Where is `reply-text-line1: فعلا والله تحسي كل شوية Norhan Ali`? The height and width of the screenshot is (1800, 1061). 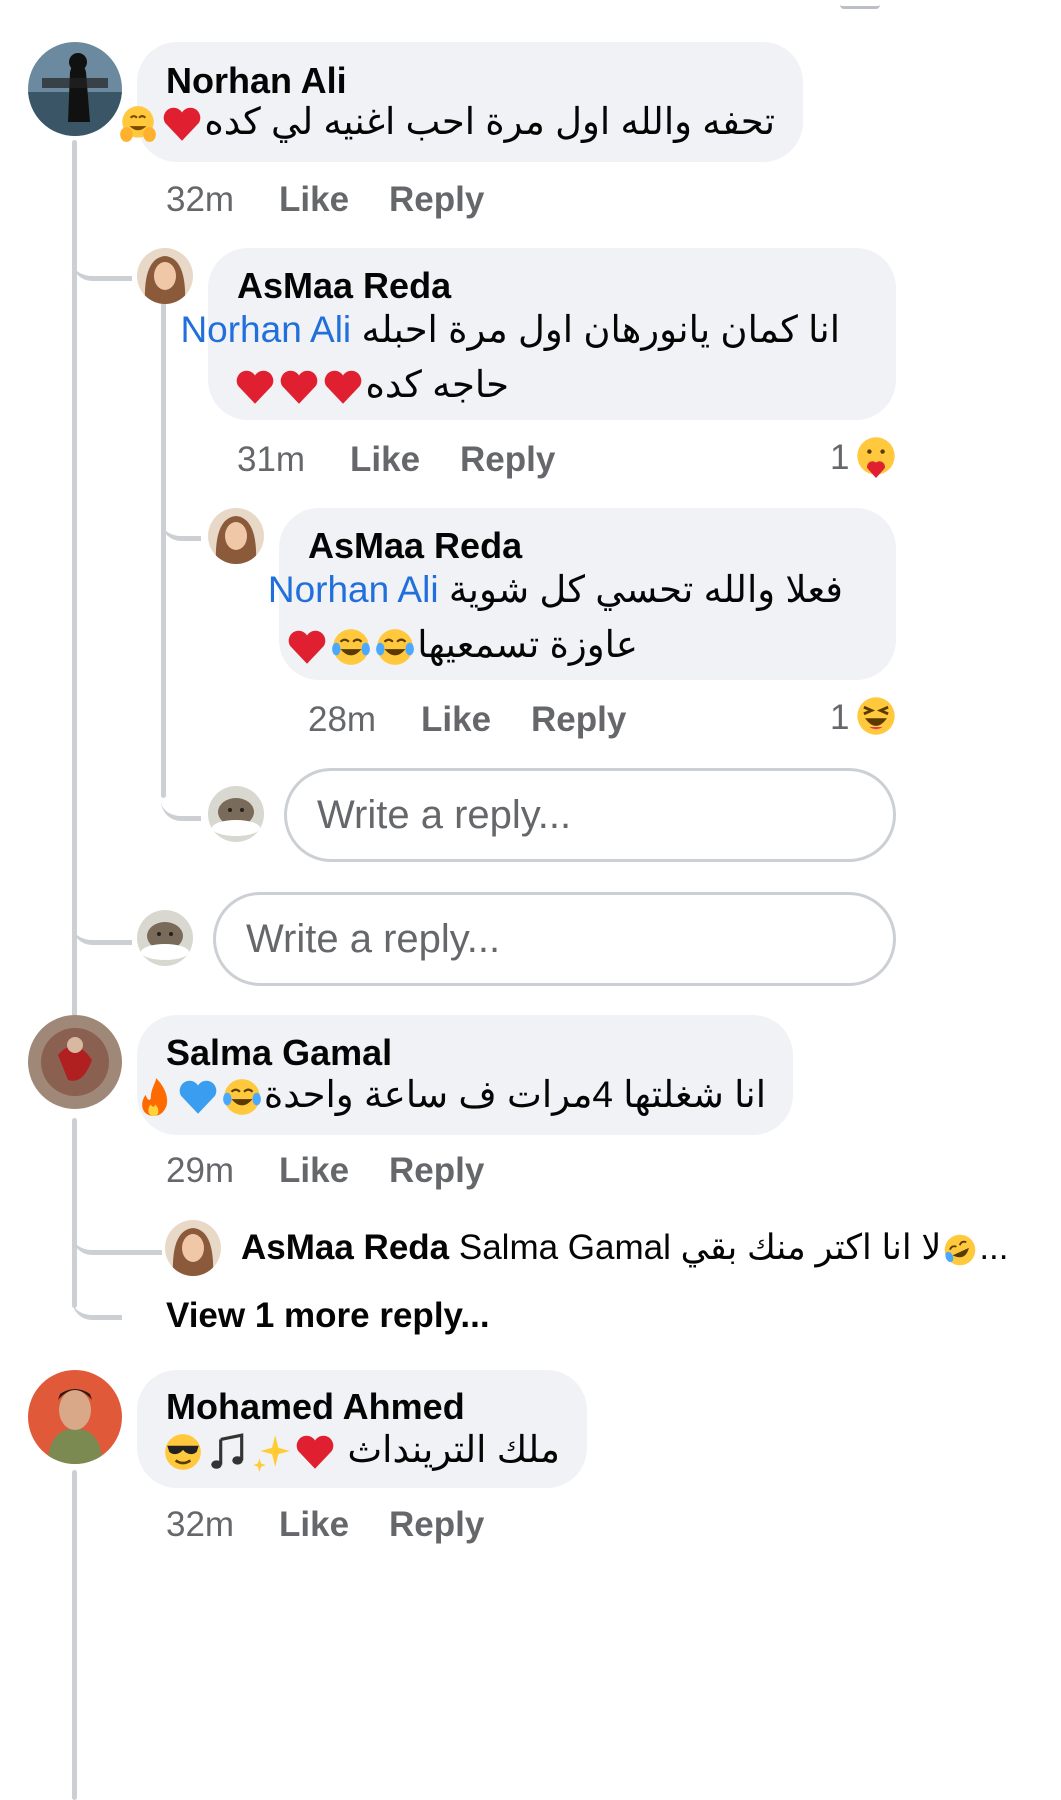 reply-text-line1: فعلا والله تحسي كل شوية Norhan Ali is located at coordinates (555, 589).